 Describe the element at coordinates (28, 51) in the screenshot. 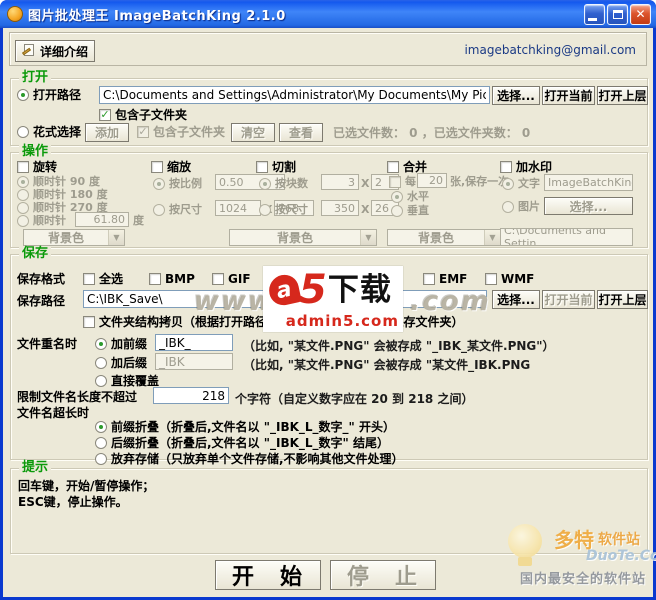

I see `intro-icon` at that location.